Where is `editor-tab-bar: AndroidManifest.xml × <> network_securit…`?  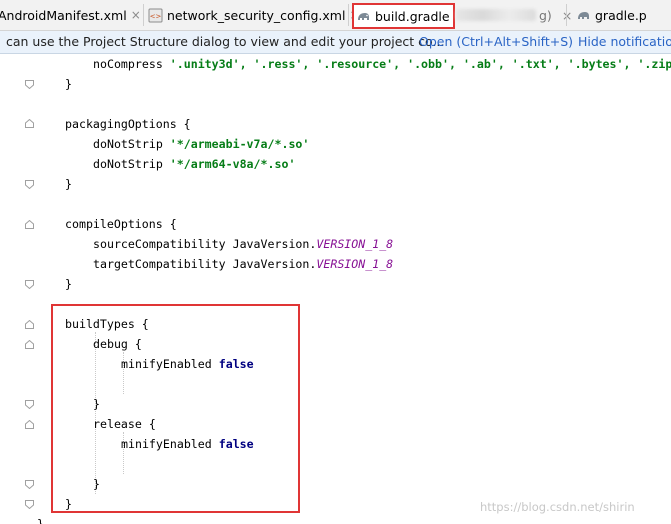 editor-tab-bar: AndroidManifest.xml × <> network_securit… is located at coordinates (335, 15).